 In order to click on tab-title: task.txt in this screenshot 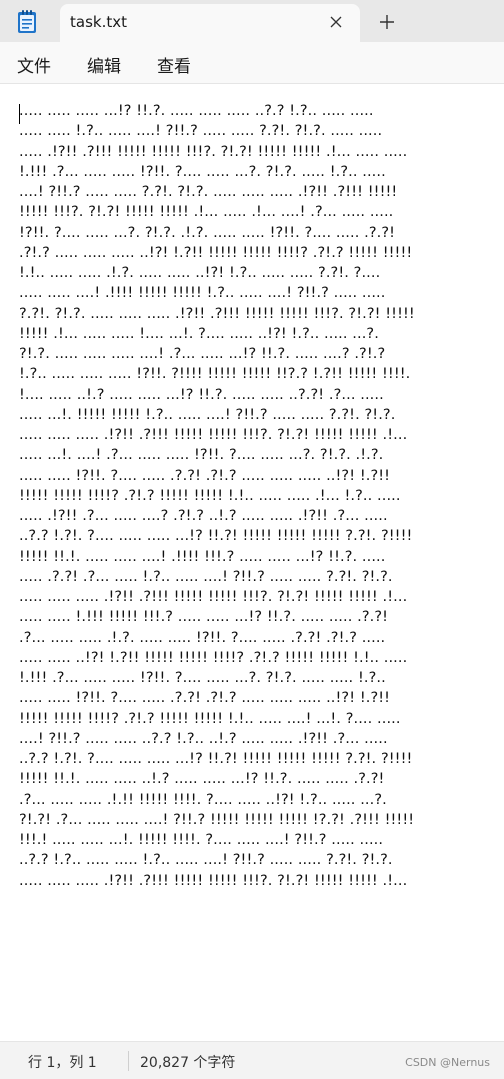, I will do `click(98, 22)`.